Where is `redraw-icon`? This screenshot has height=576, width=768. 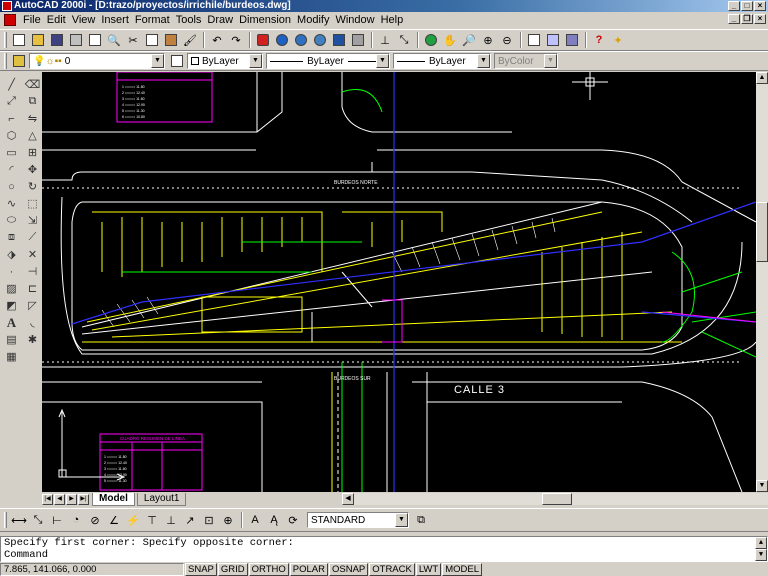
redraw-icon is located at coordinates (431, 40).